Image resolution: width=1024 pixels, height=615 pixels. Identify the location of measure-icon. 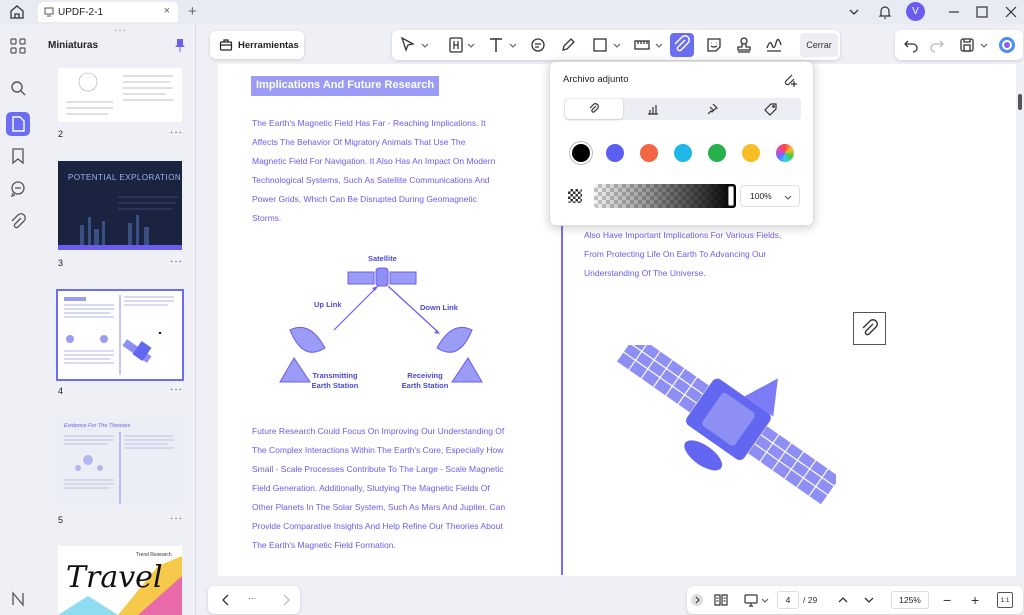
(642, 45).